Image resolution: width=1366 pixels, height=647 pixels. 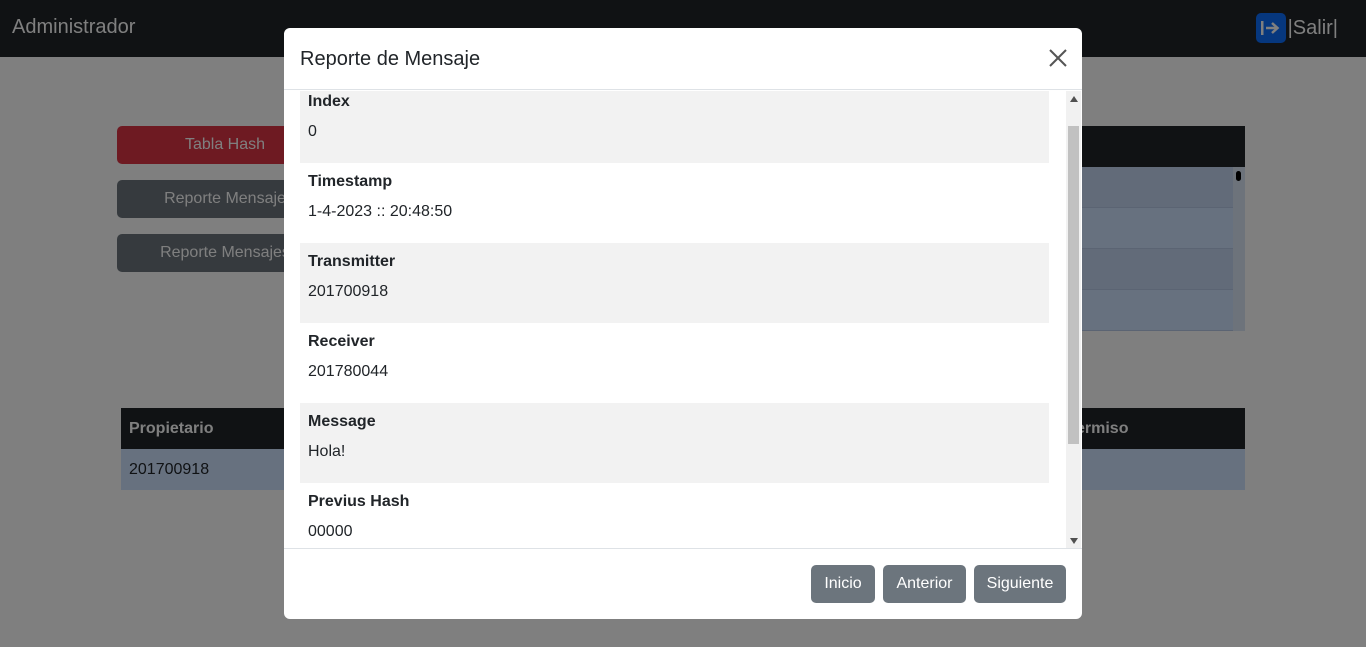 I want to click on field-label: Transmitter, so click(x=352, y=261).